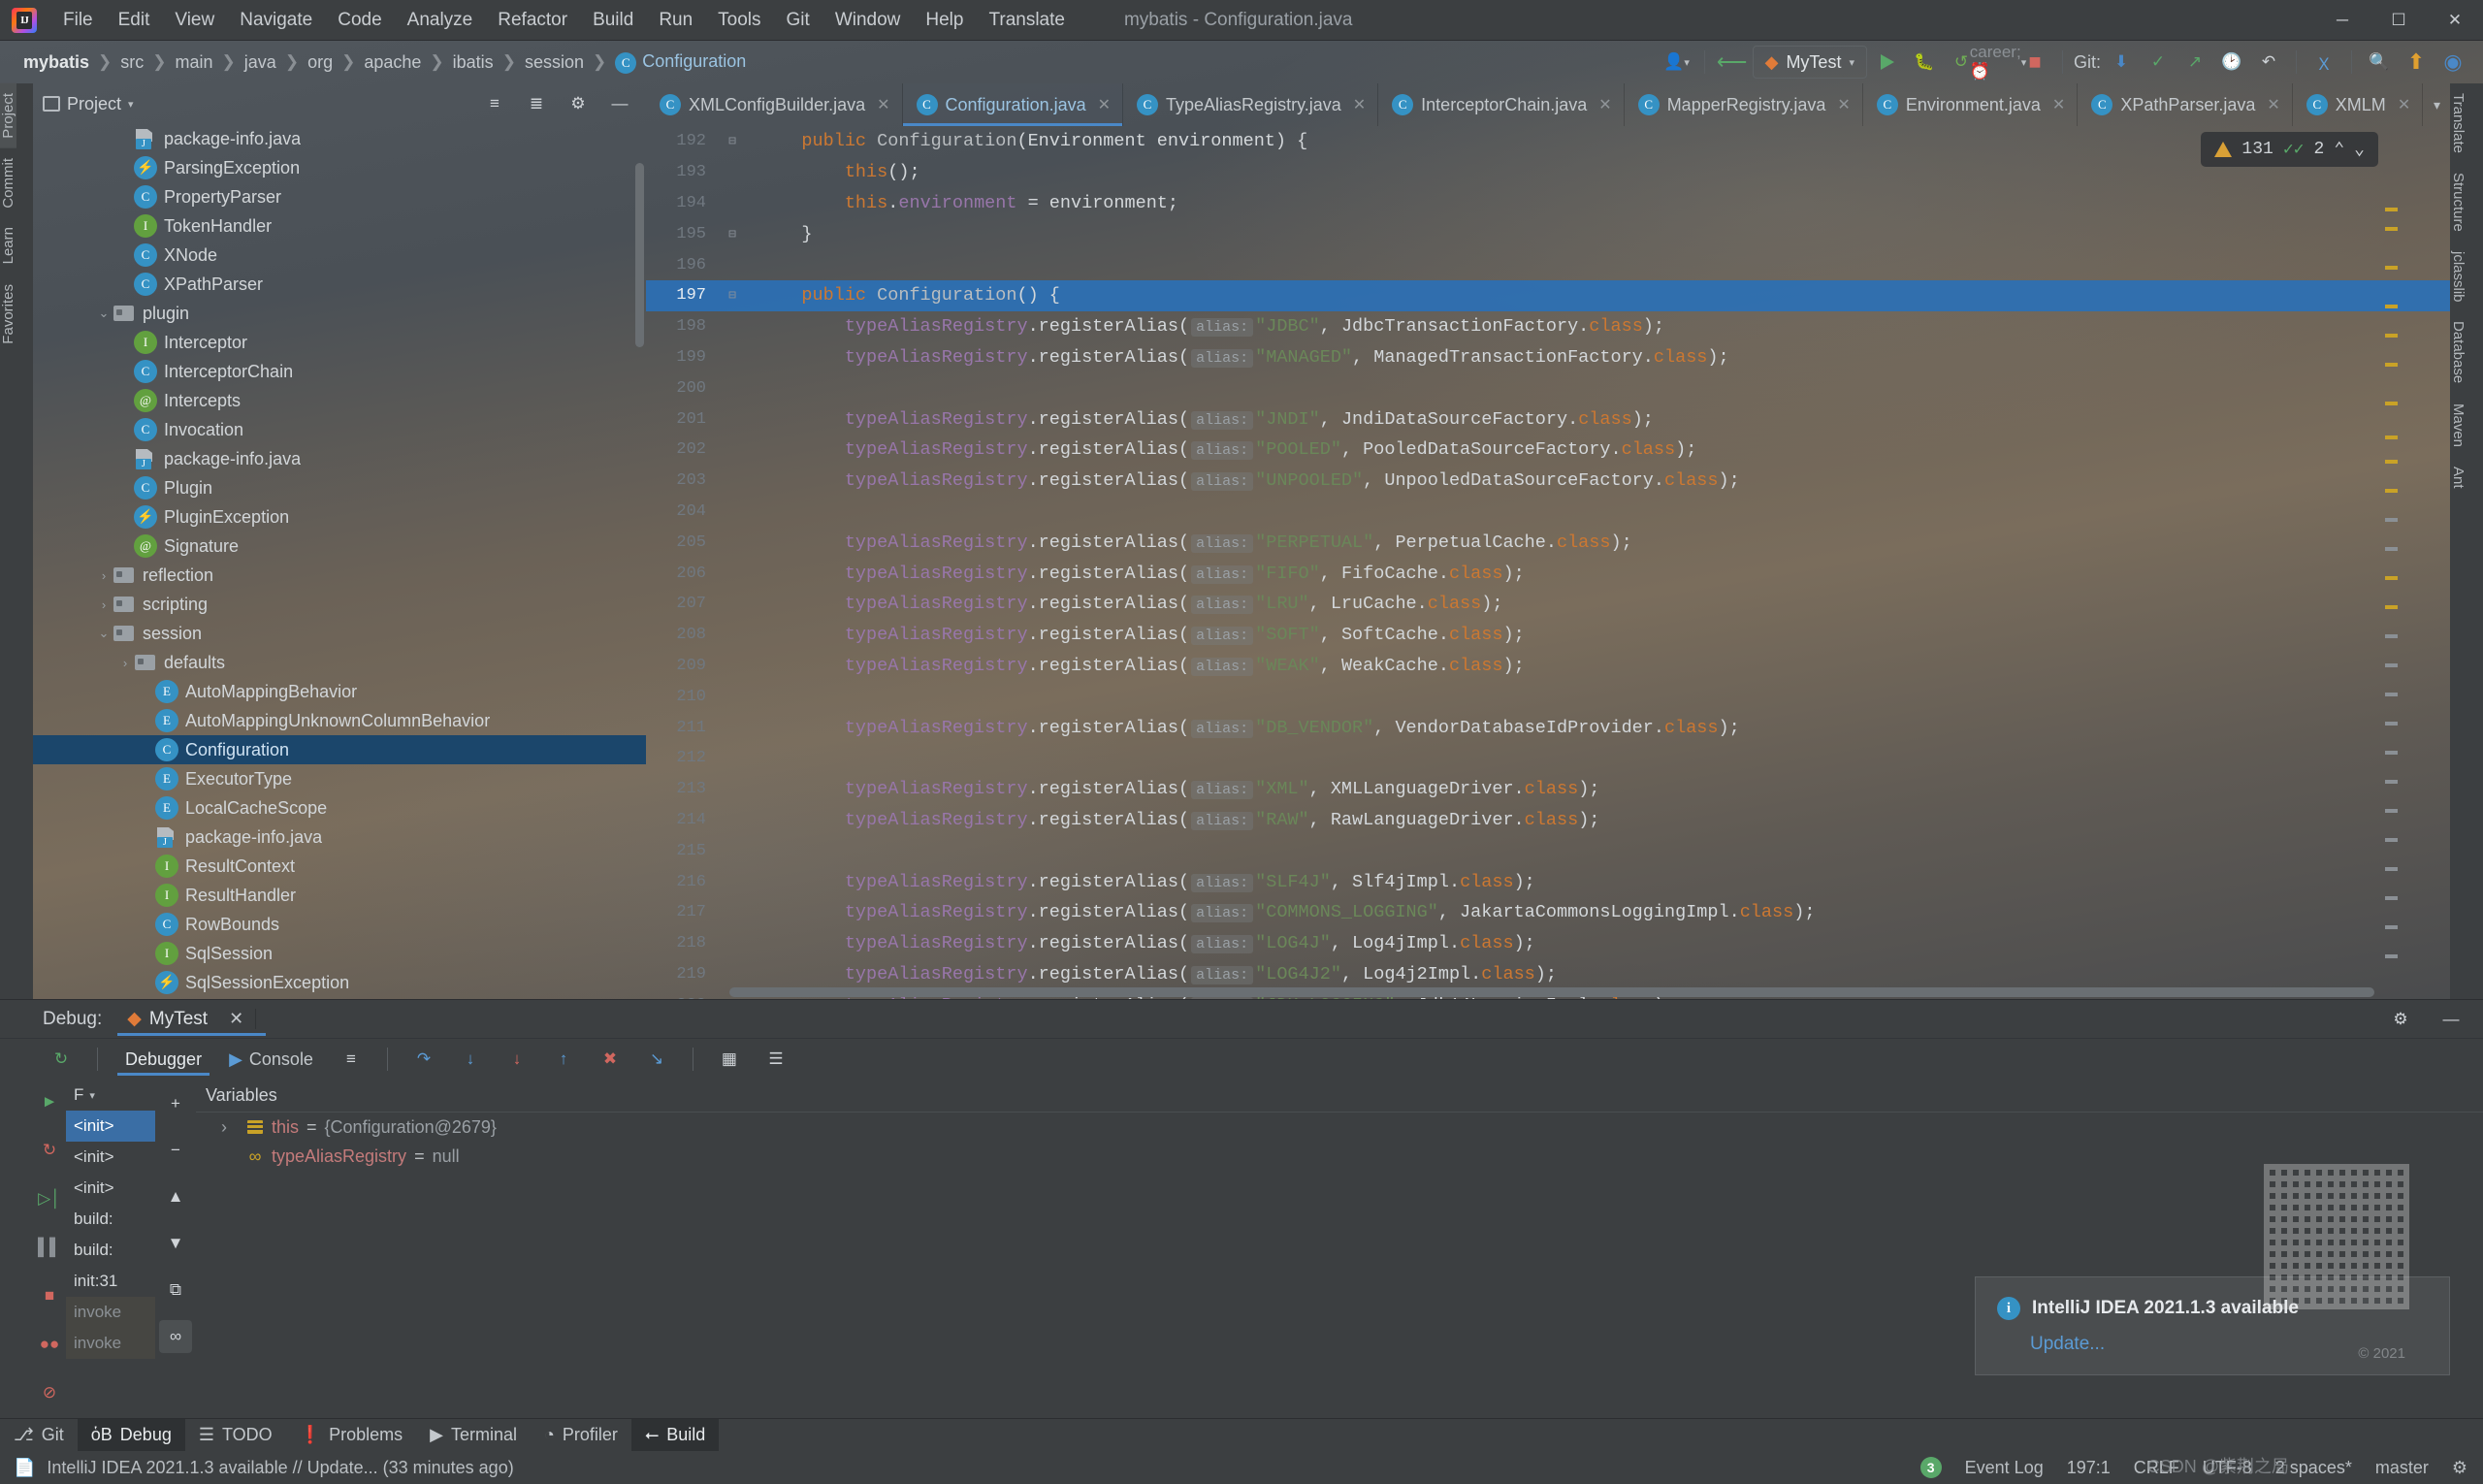  Describe the element at coordinates (340, 255) in the screenshot. I see `tree-node-xnode: C XNode` at that location.